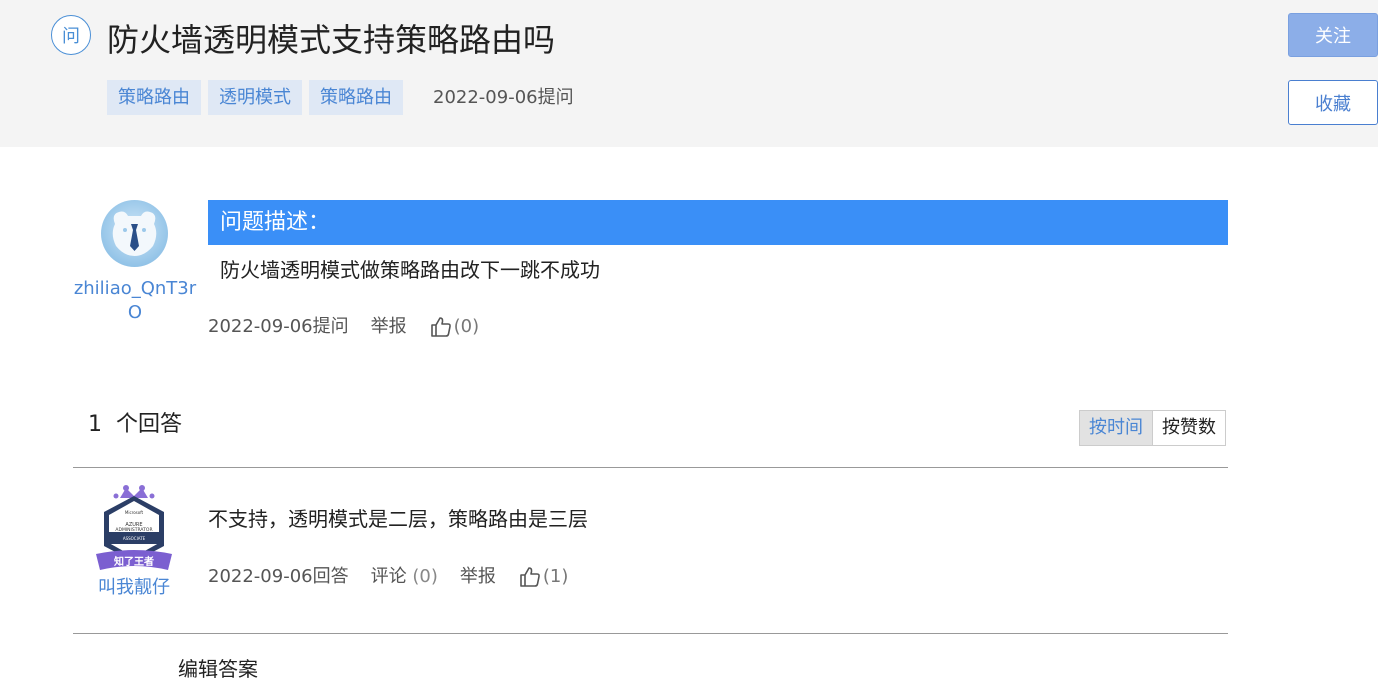  I want to click on answer-author: 叫我靓仔, so click(134, 588).